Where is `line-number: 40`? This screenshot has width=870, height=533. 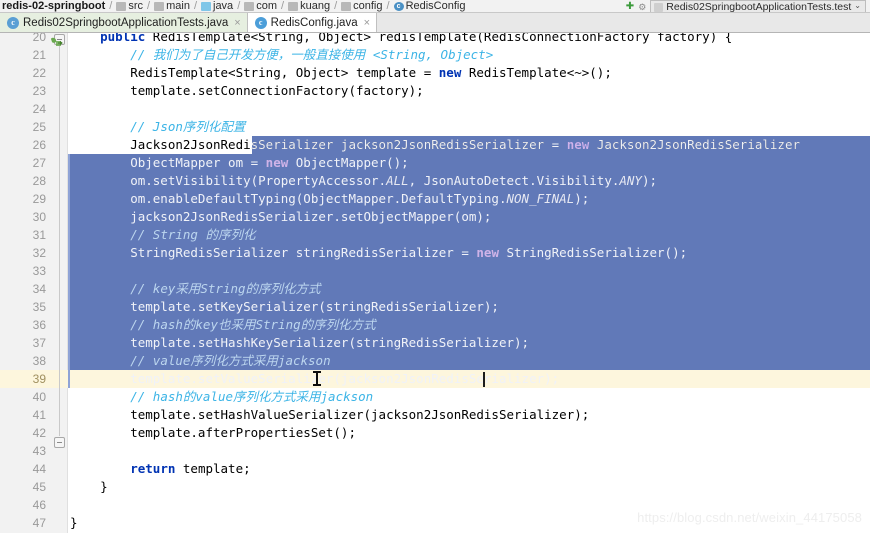 line-number: 40 is located at coordinates (39, 397).